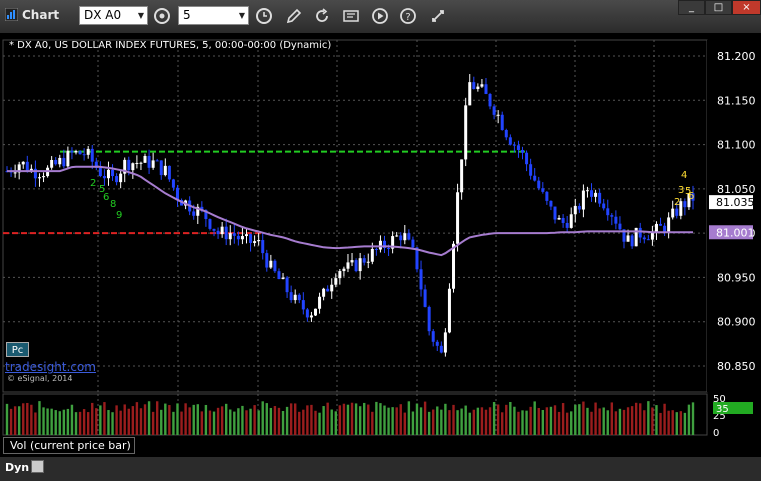 The width and height of the screenshot is (761, 481). I want to click on clock-icon, so click(264, 16).